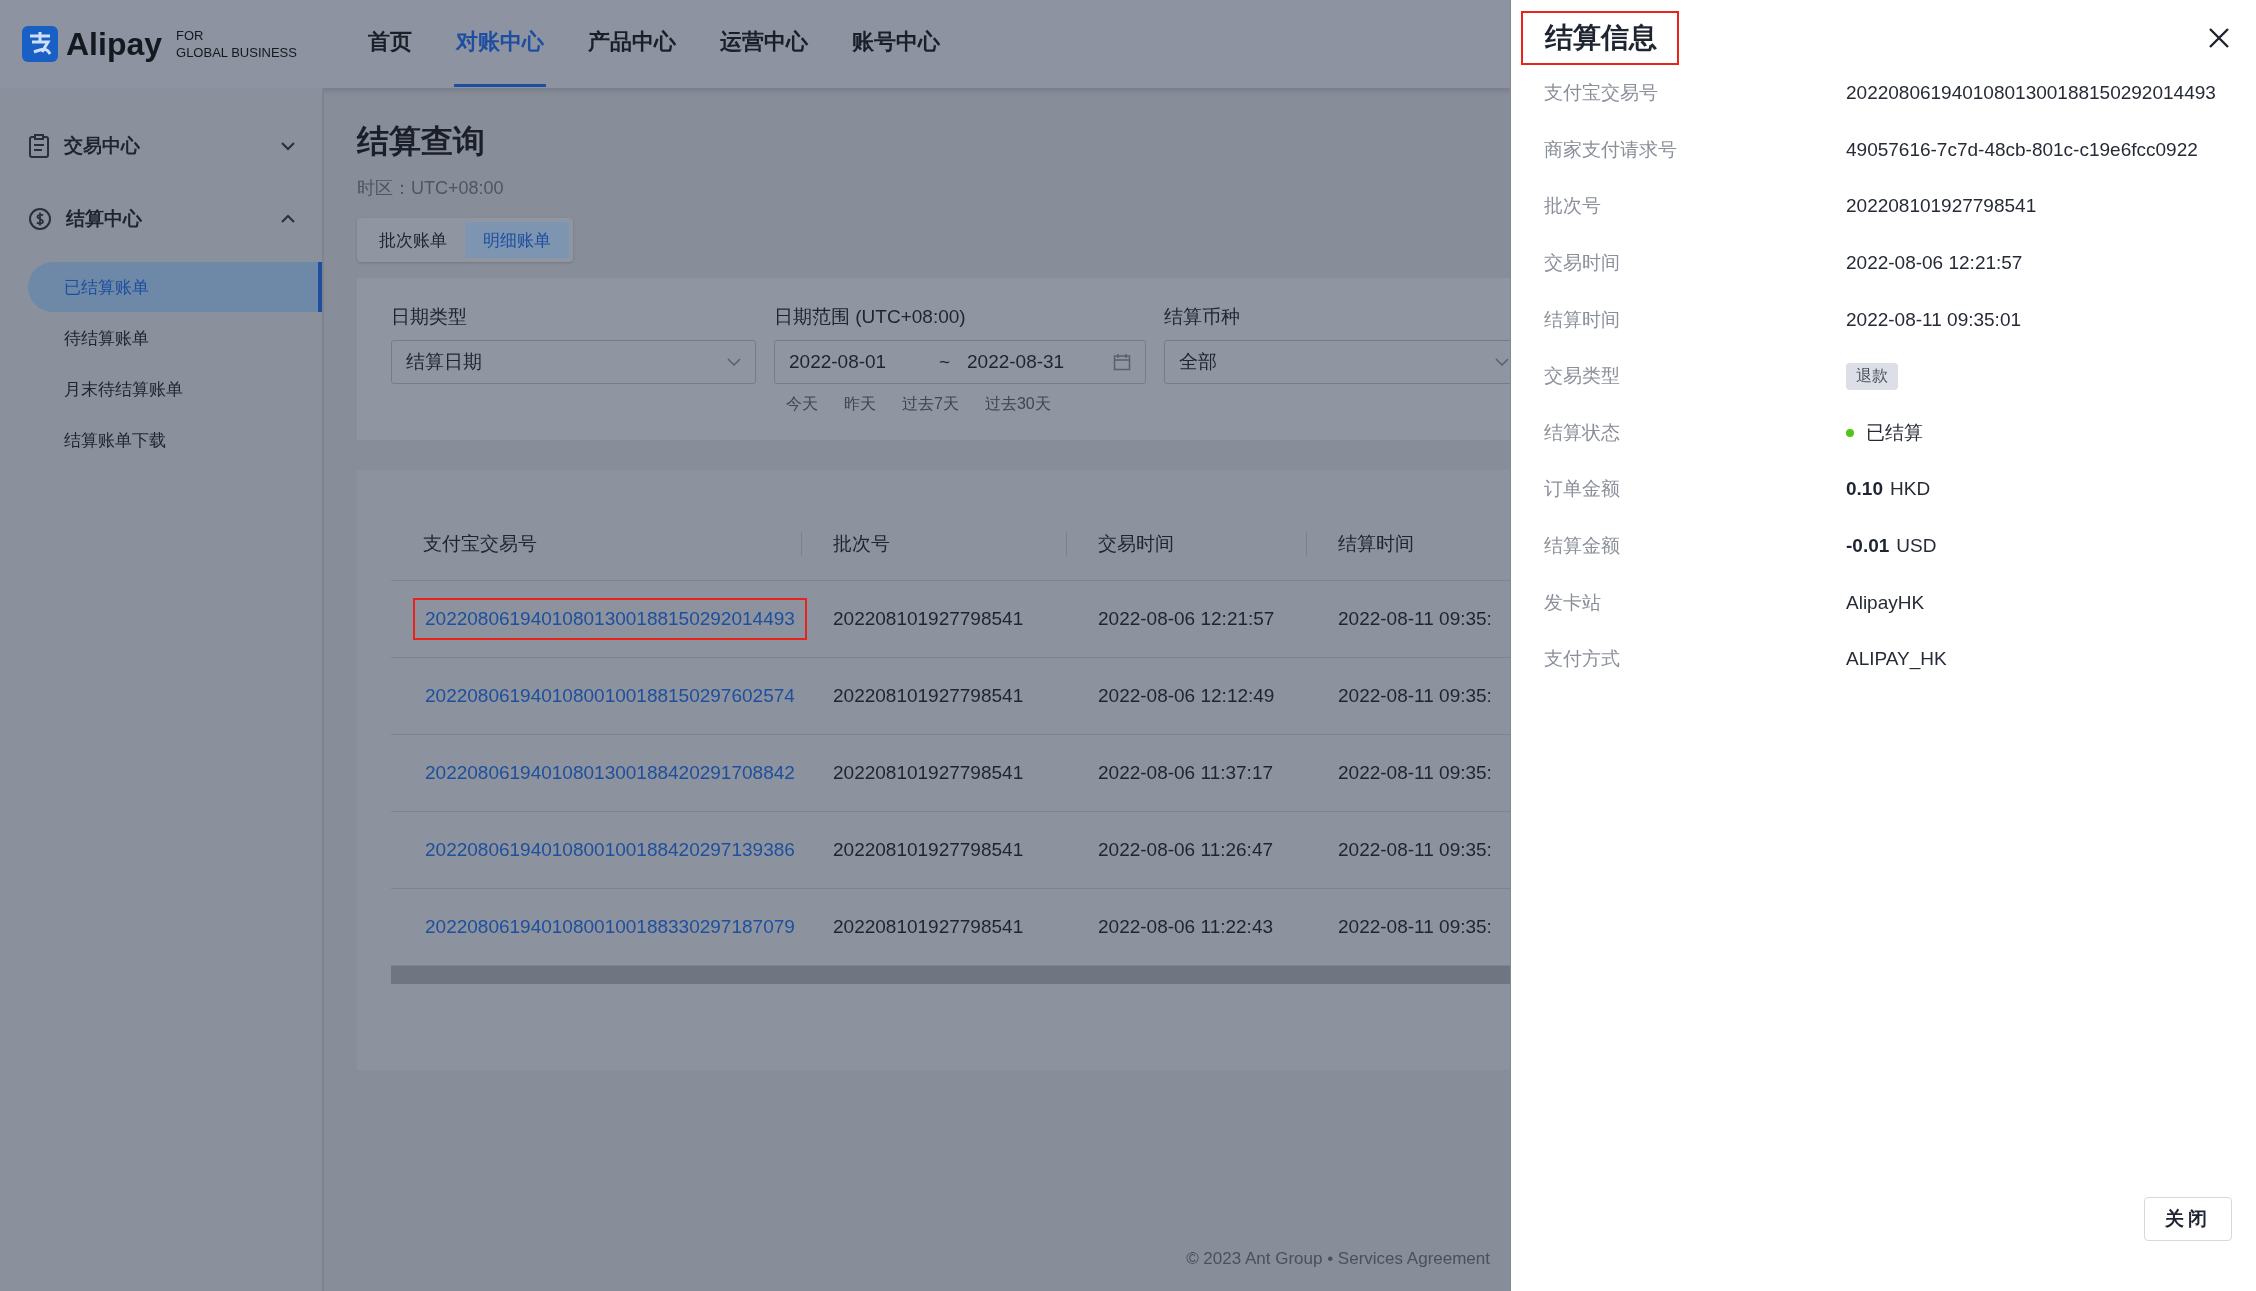 The width and height of the screenshot is (2256, 1291). Describe the element at coordinates (960, 362) in the screenshot. I see `date-range-picker: 2022-08-01 ~ 2022-08-31` at that location.